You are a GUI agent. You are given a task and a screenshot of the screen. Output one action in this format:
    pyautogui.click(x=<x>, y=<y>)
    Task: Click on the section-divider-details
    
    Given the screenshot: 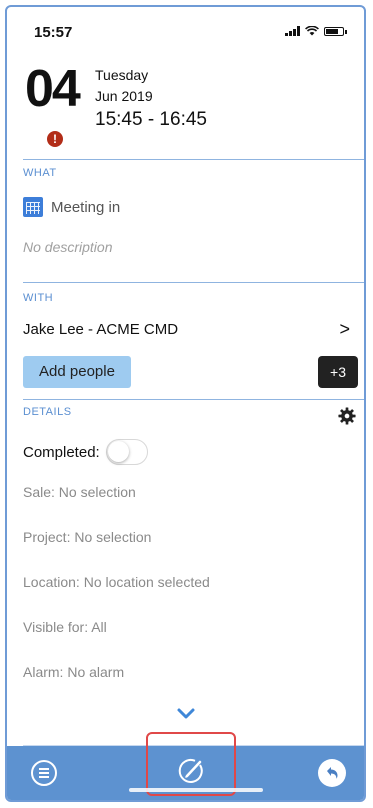 What is the action you would take?
    pyautogui.click(x=193, y=399)
    